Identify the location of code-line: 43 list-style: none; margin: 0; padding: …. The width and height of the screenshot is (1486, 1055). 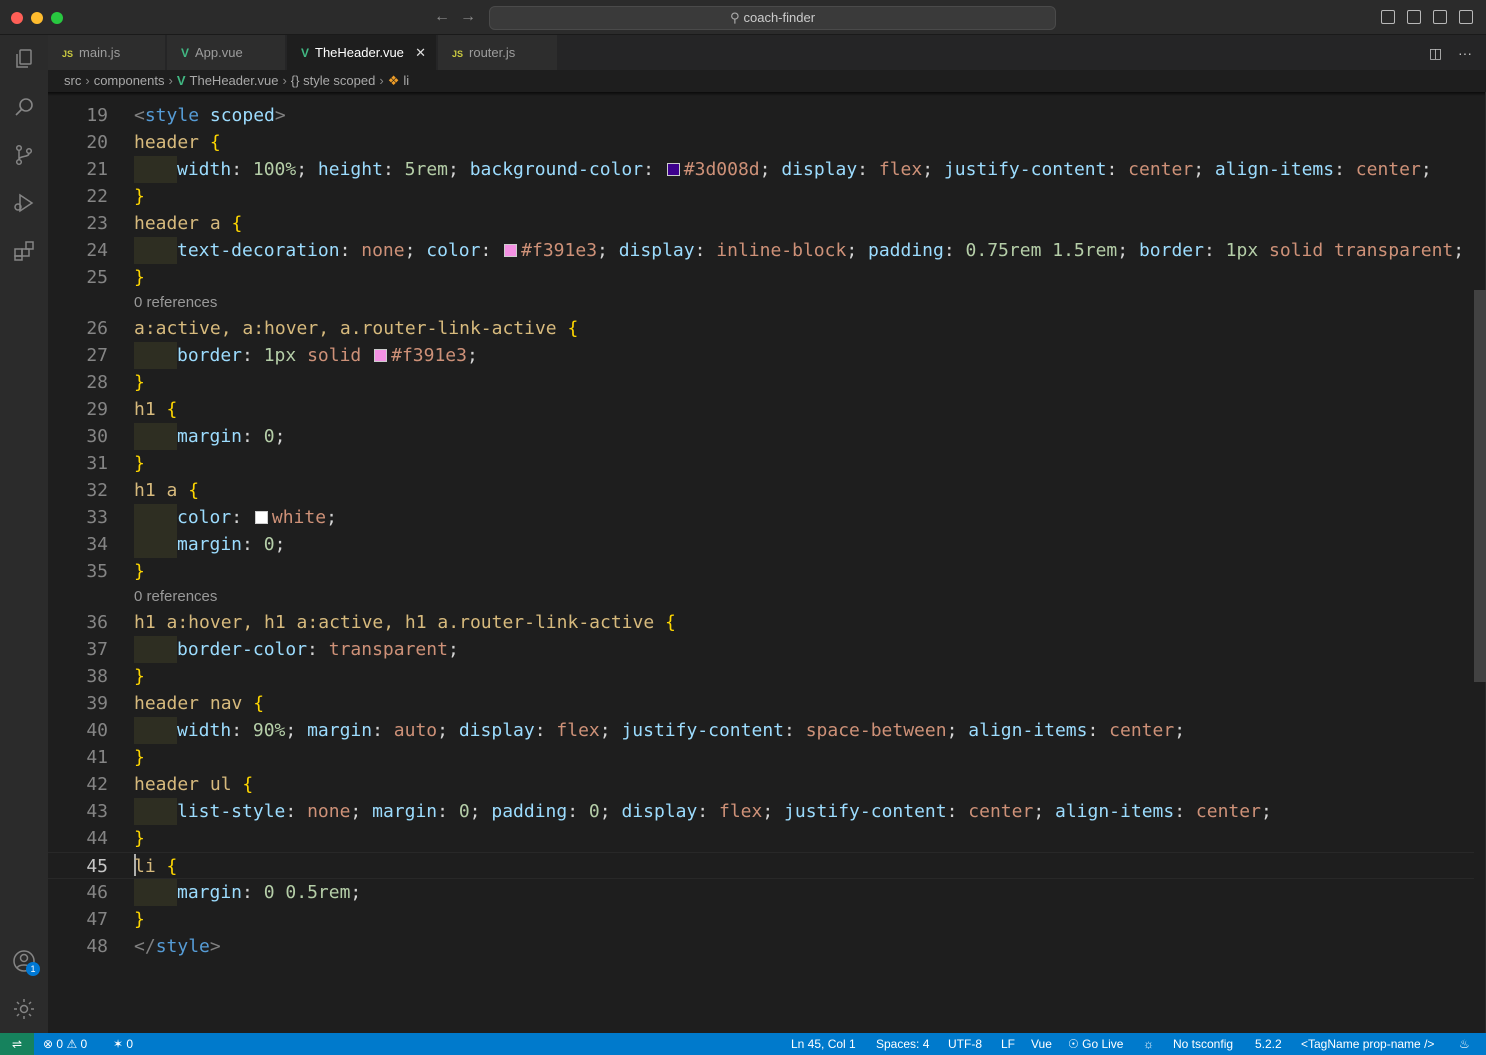
(761, 811).